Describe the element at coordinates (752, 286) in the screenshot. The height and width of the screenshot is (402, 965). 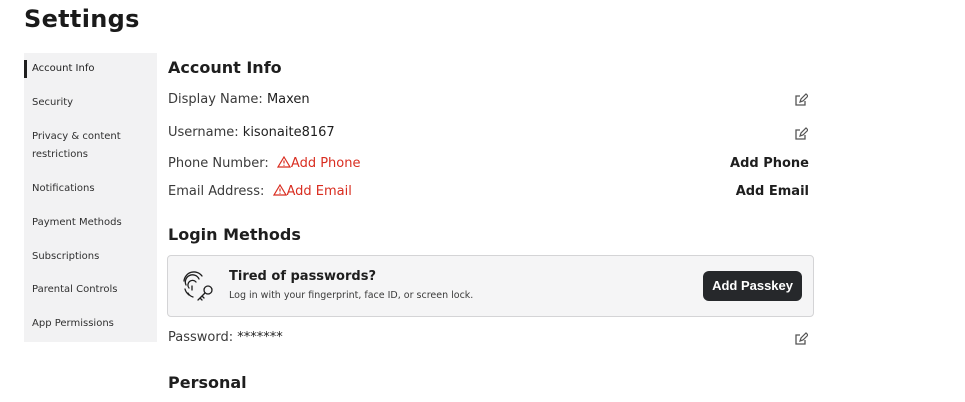
I see `add-passkey-button: Add Passkey` at that location.